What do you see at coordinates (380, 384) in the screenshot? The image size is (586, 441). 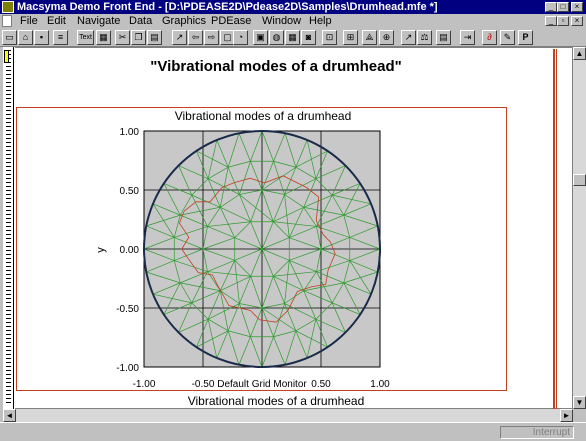 I see `x-tick-label-3: 1.00` at bounding box center [380, 384].